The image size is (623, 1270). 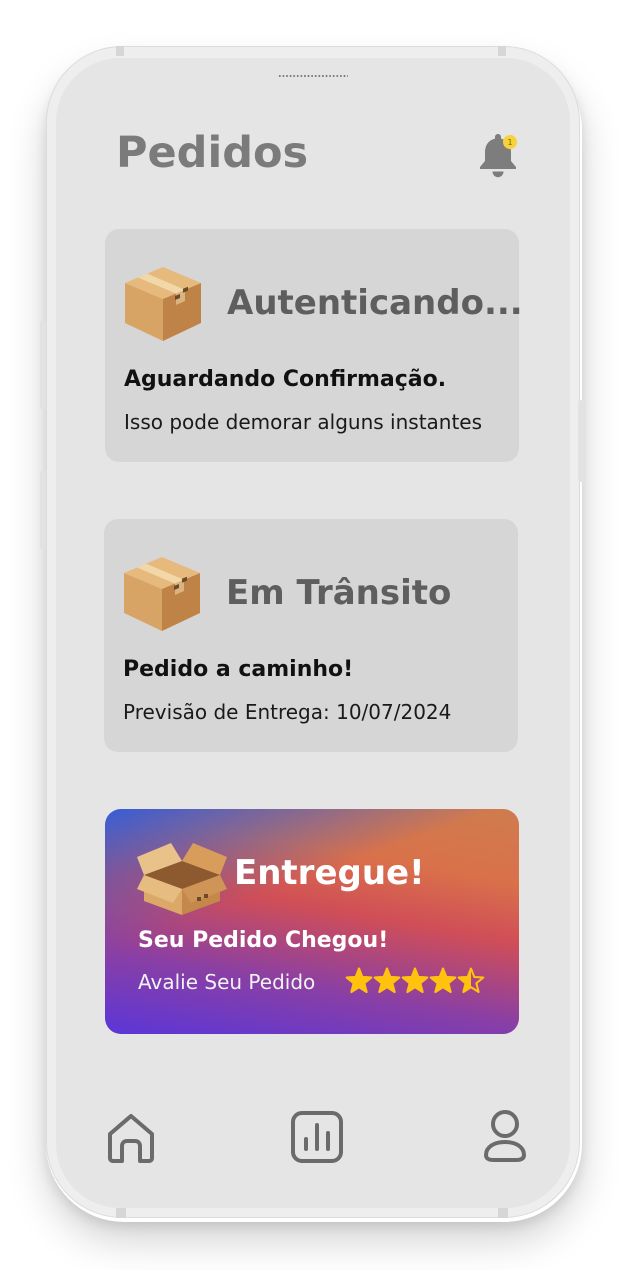 What do you see at coordinates (505, 1136) in the screenshot?
I see `user-icon` at bounding box center [505, 1136].